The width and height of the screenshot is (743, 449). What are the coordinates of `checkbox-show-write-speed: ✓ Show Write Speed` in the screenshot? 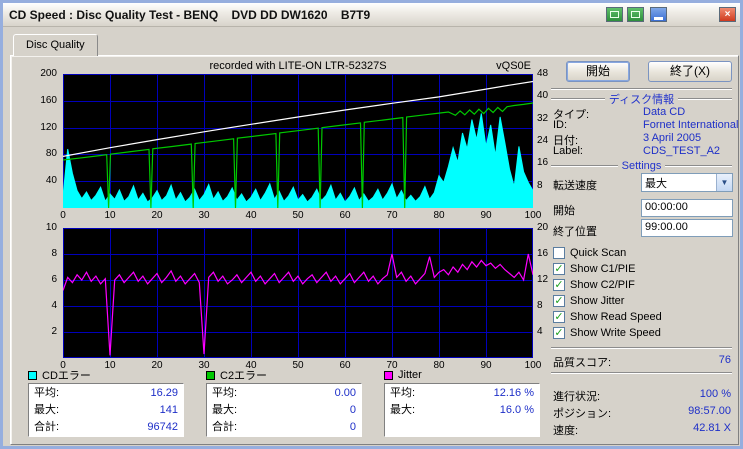 It's located at (607, 332).